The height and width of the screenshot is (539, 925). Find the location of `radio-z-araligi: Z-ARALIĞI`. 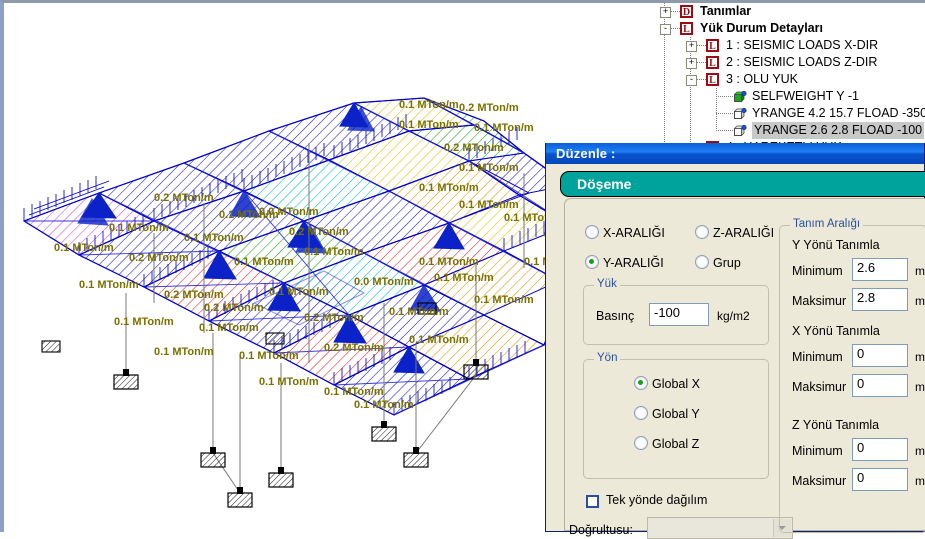

radio-z-araligi: Z-ARALIĞI is located at coordinates (734, 232).